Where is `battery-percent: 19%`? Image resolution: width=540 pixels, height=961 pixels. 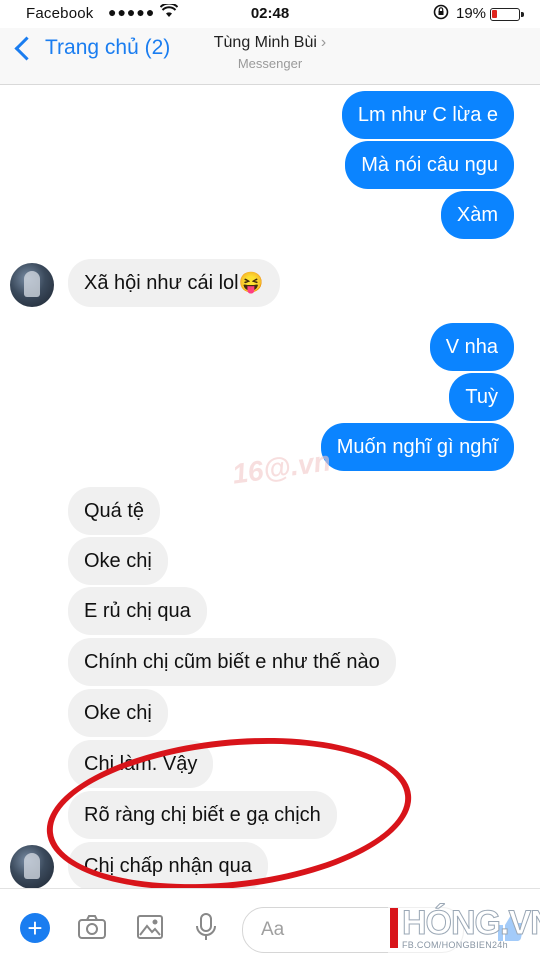 battery-percent: 19% is located at coordinates (471, 13).